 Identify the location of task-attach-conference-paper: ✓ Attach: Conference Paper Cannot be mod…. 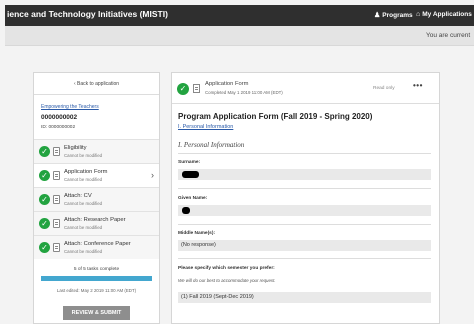
(96, 247).